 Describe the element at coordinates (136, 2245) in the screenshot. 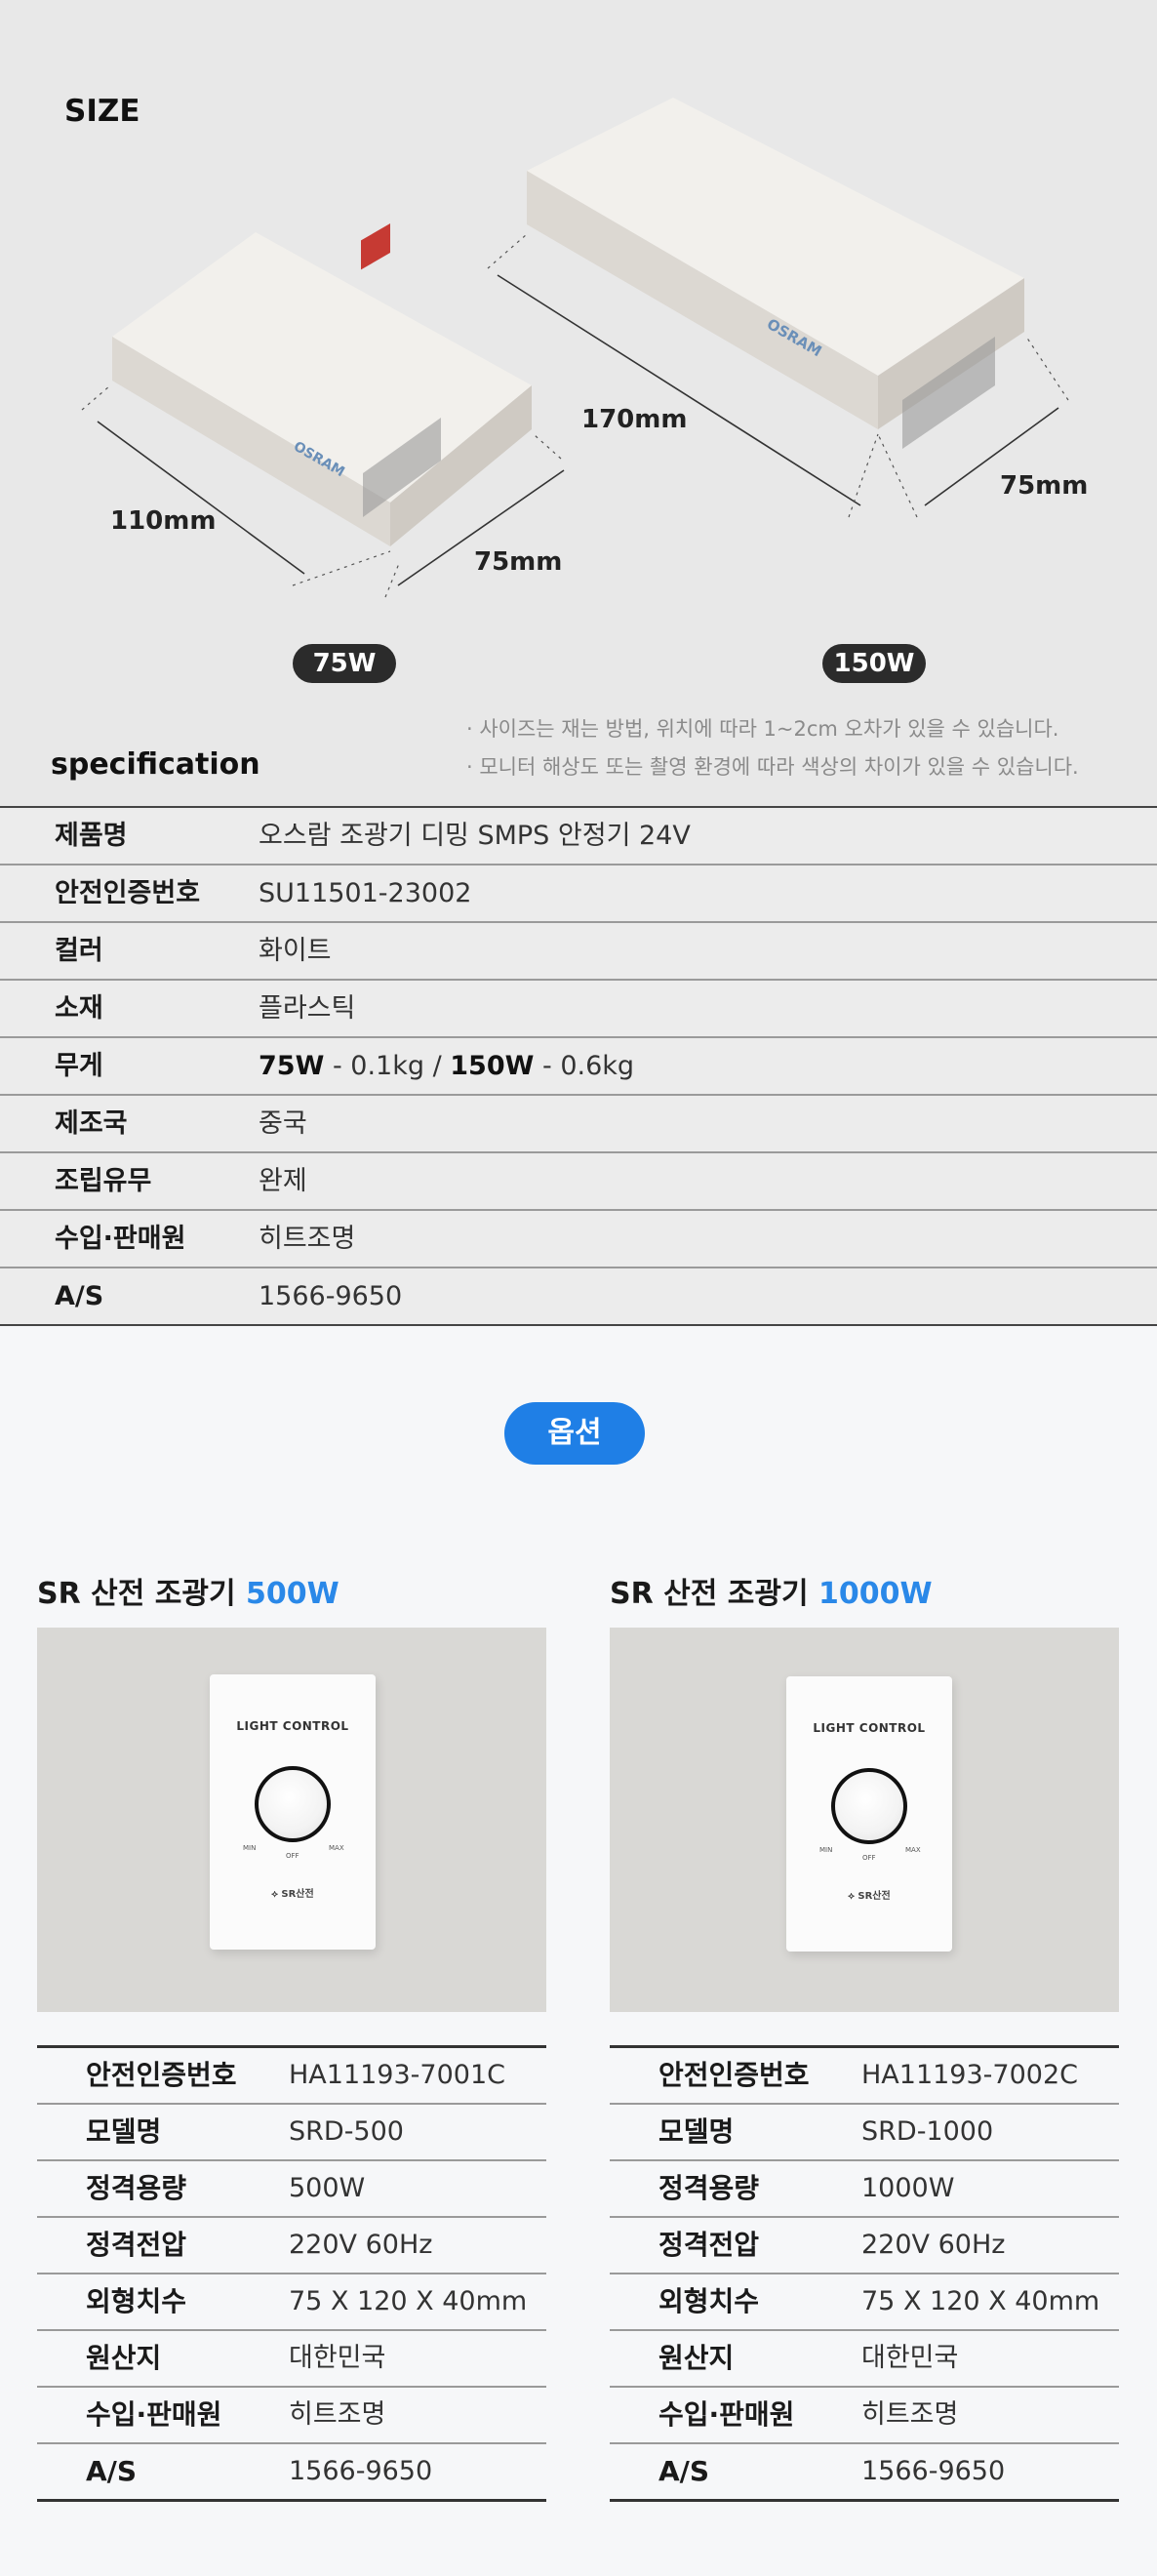

I see `option-spec-key: 정격전압` at that location.